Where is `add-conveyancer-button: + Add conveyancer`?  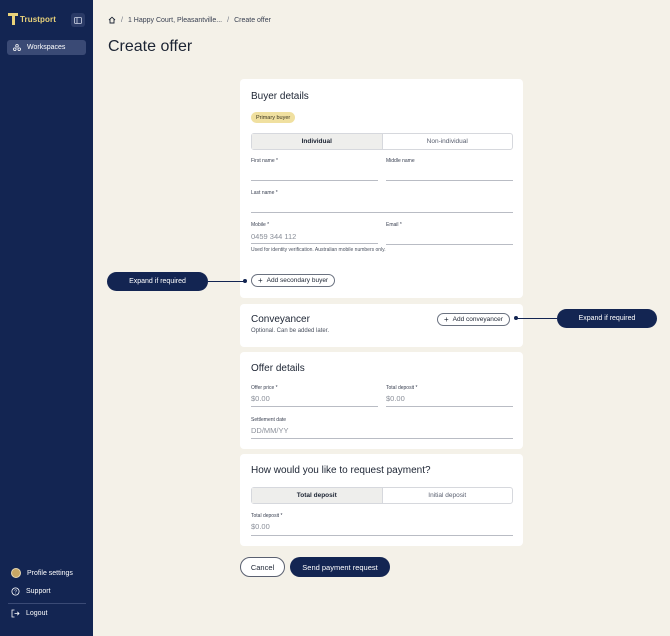 add-conveyancer-button: + Add conveyancer is located at coordinates (473, 319).